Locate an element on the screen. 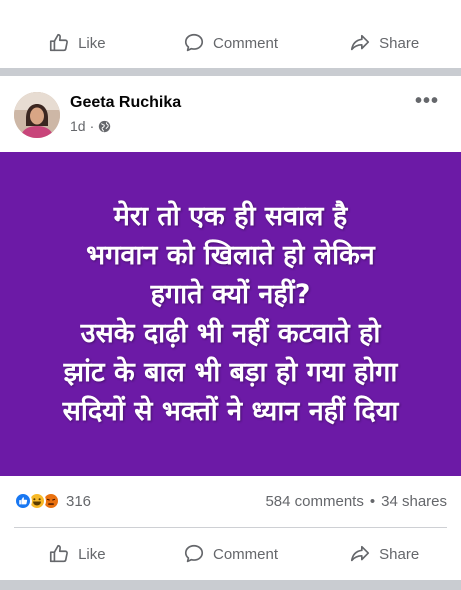 This screenshot has height=590, width=461. author-name: Geeta Ruchika is located at coordinates (125, 103).